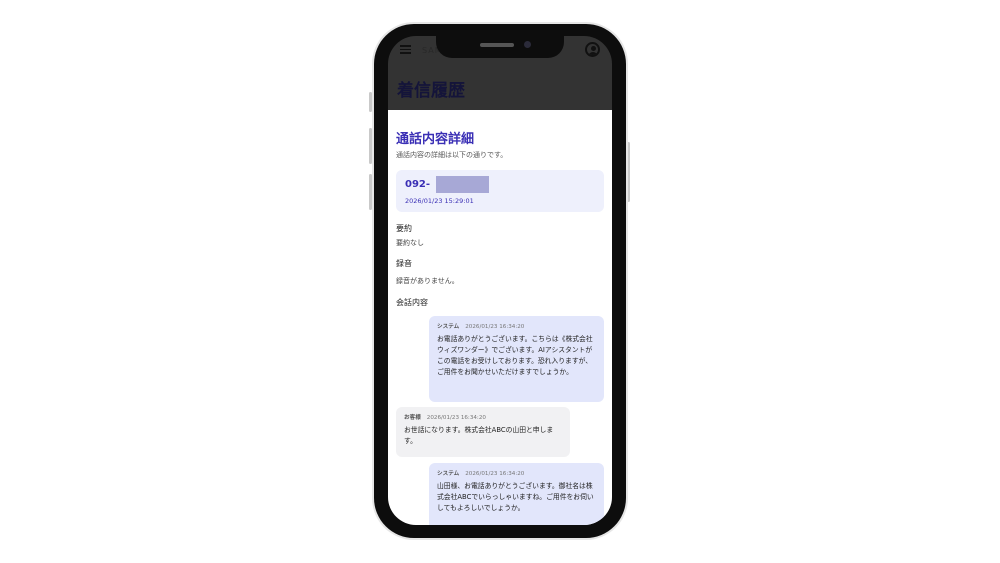 The image size is (1000, 563). Describe the element at coordinates (412, 302) in the screenshot. I see `conversation-label: 会話内容` at that location.